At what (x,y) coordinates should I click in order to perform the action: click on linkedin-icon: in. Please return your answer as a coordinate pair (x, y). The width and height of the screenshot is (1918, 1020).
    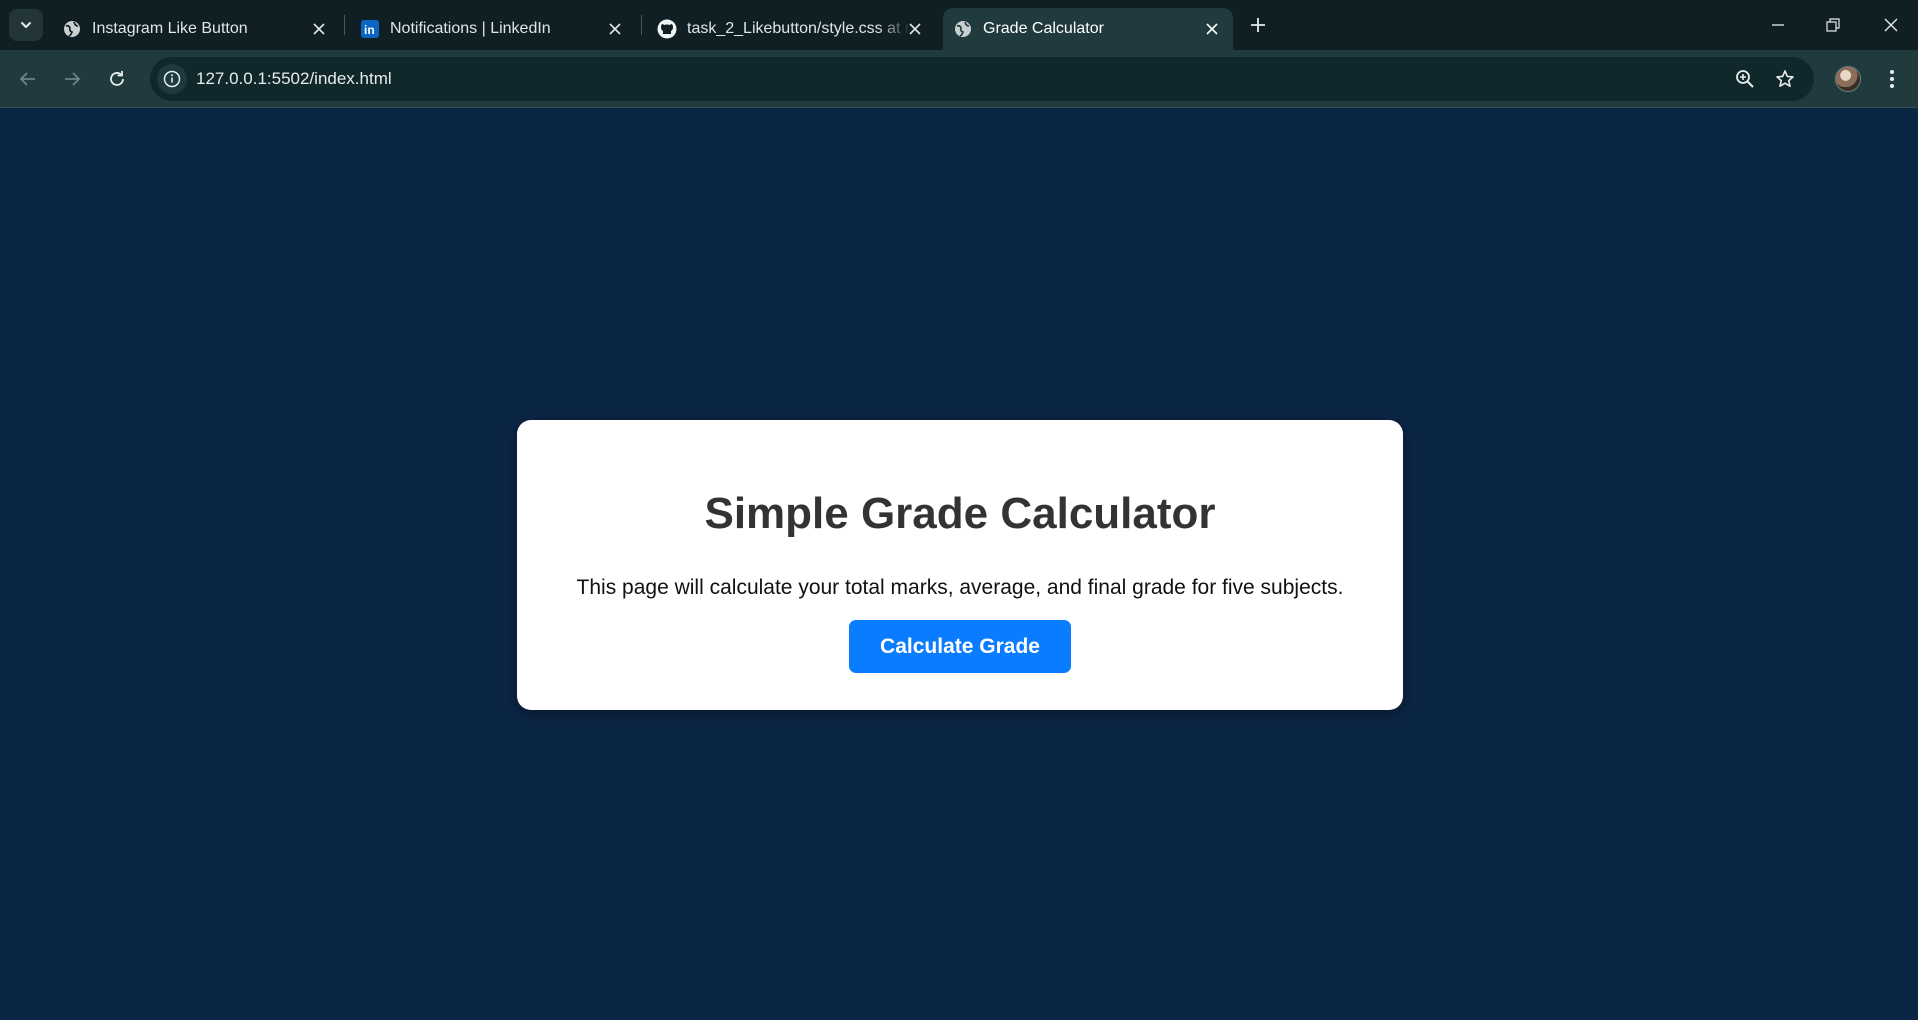
    Looking at the image, I should click on (370, 29).